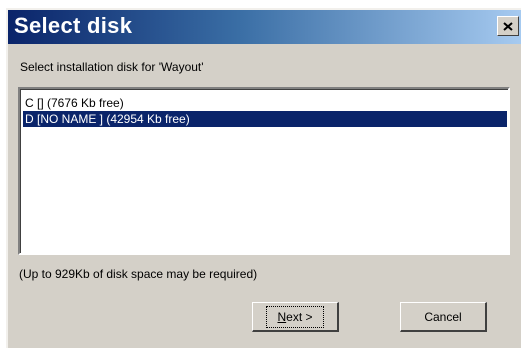  Describe the element at coordinates (299, 316) in the screenshot. I see `next-button-label: ext >` at that location.